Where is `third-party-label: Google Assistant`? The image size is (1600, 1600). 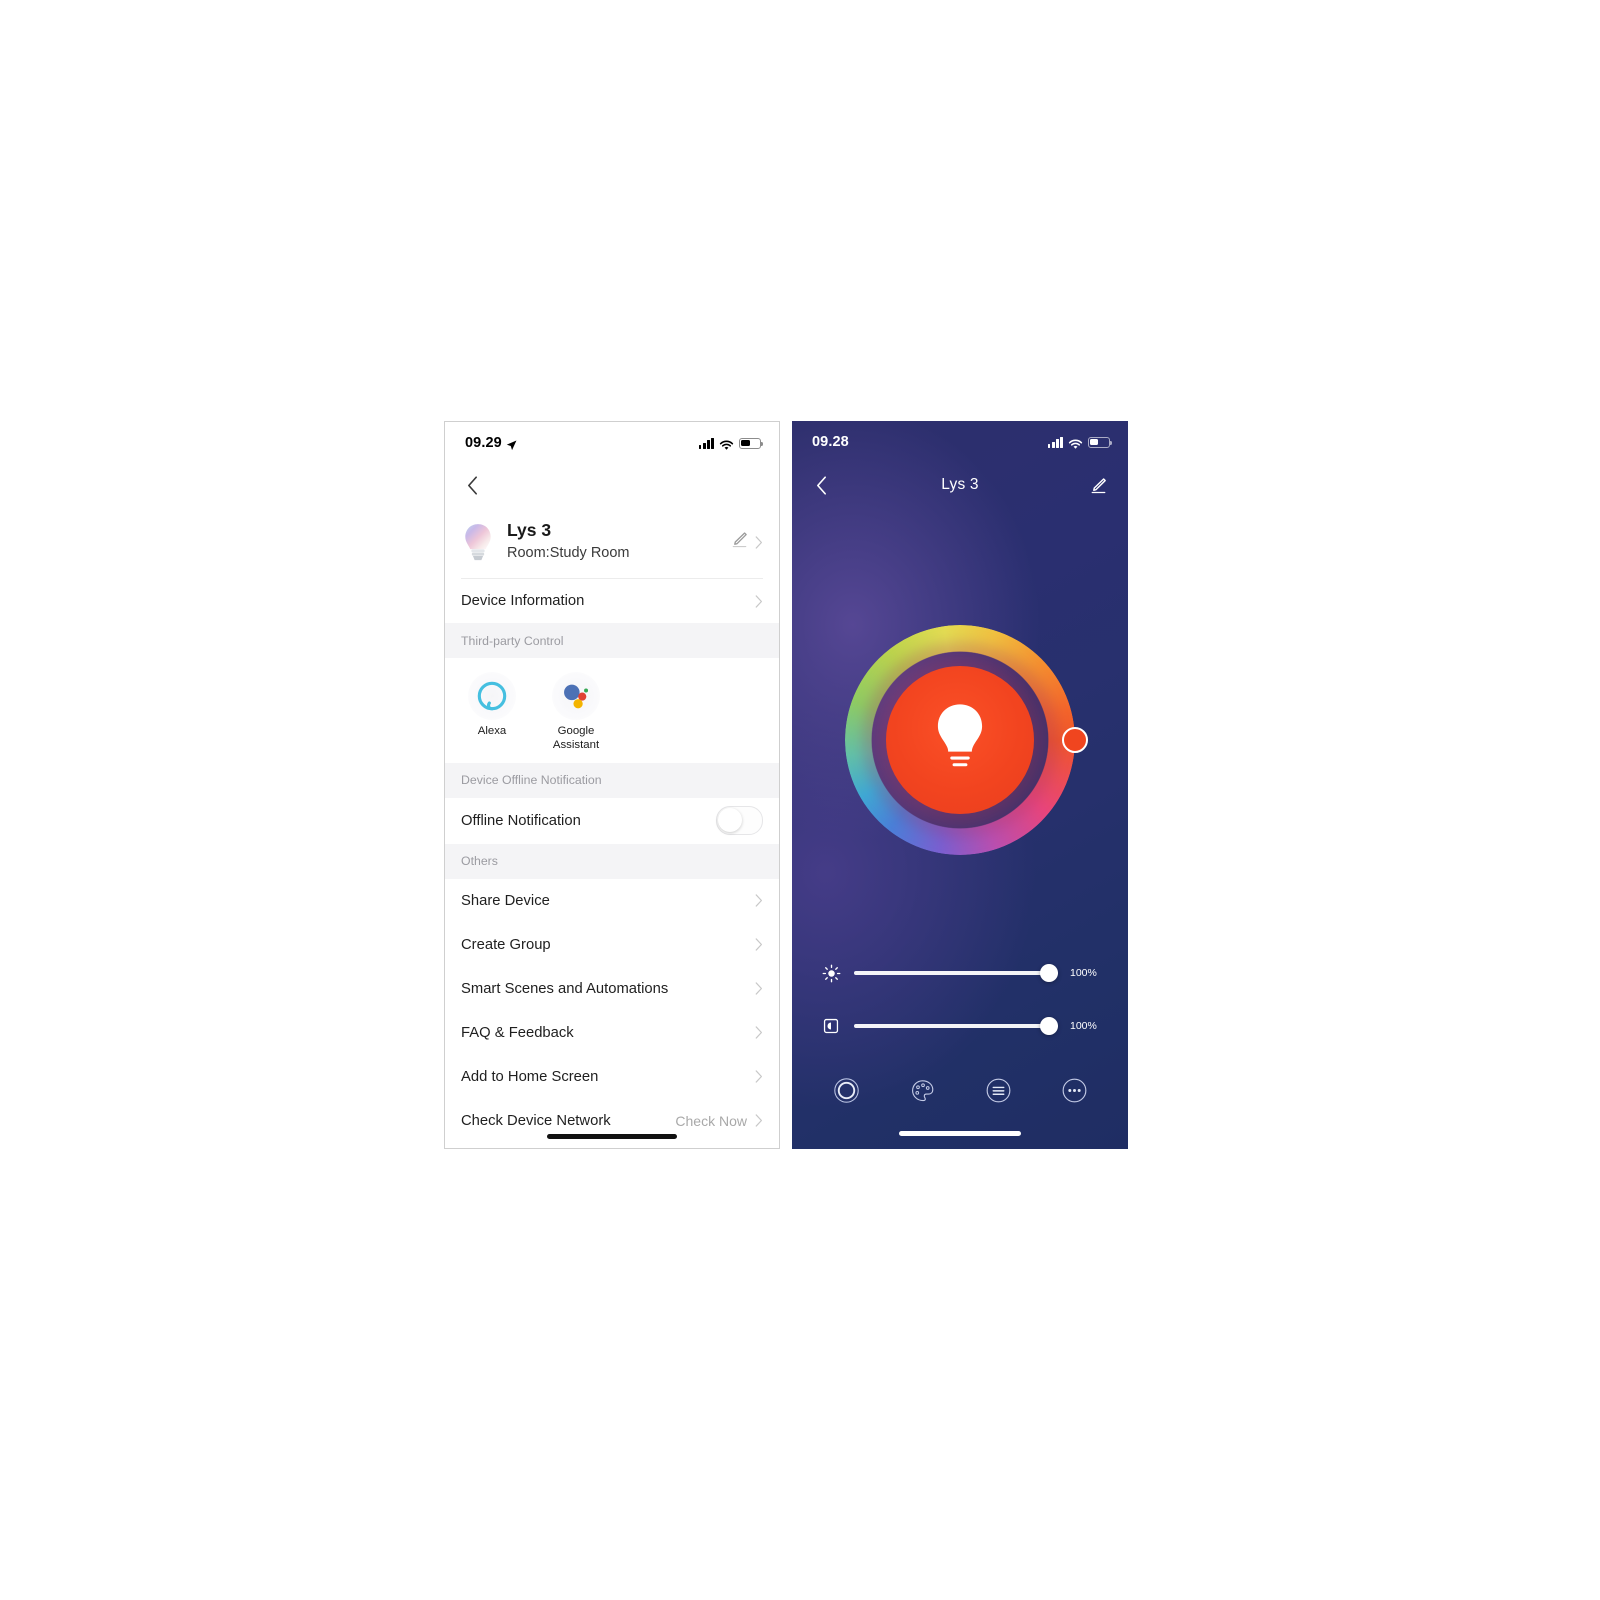 third-party-label: Google Assistant is located at coordinates (576, 738).